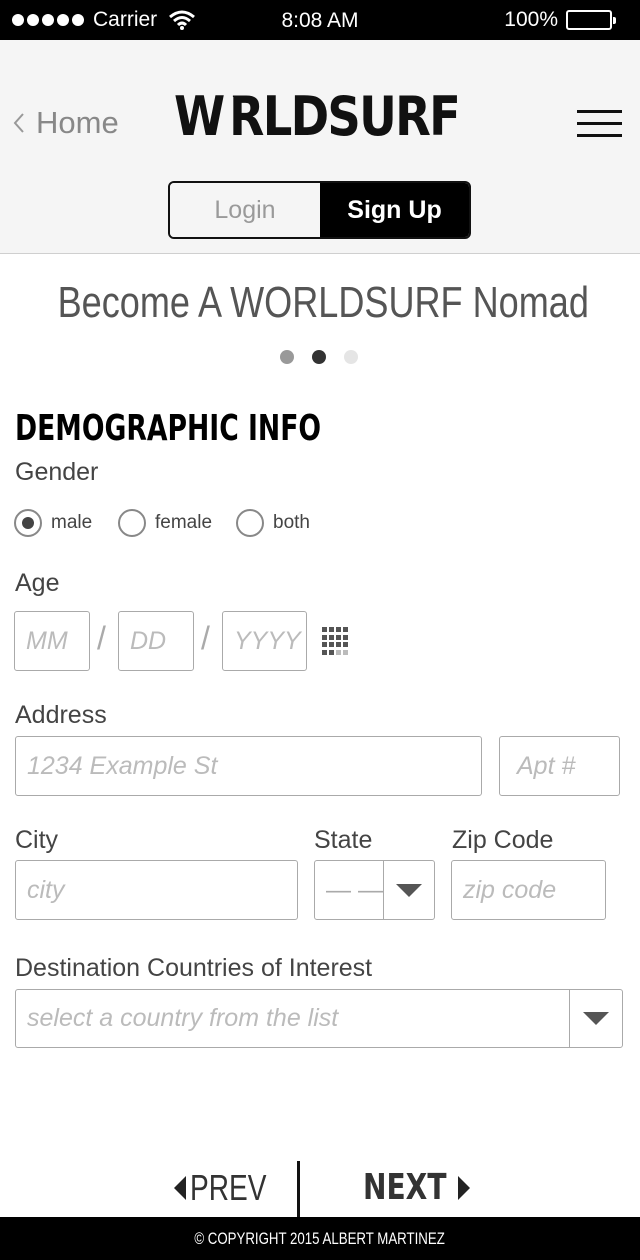  What do you see at coordinates (61, 715) in the screenshot?
I see `address-label: Address` at bounding box center [61, 715].